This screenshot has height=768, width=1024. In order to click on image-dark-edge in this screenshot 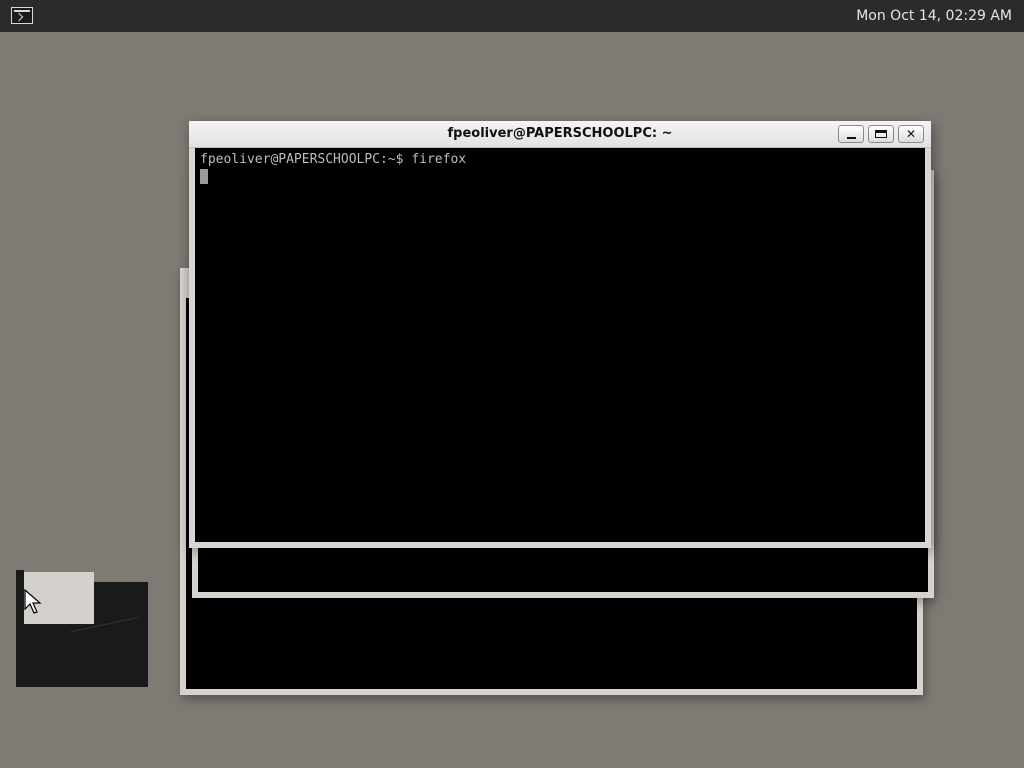, I will do `click(20, 600)`.